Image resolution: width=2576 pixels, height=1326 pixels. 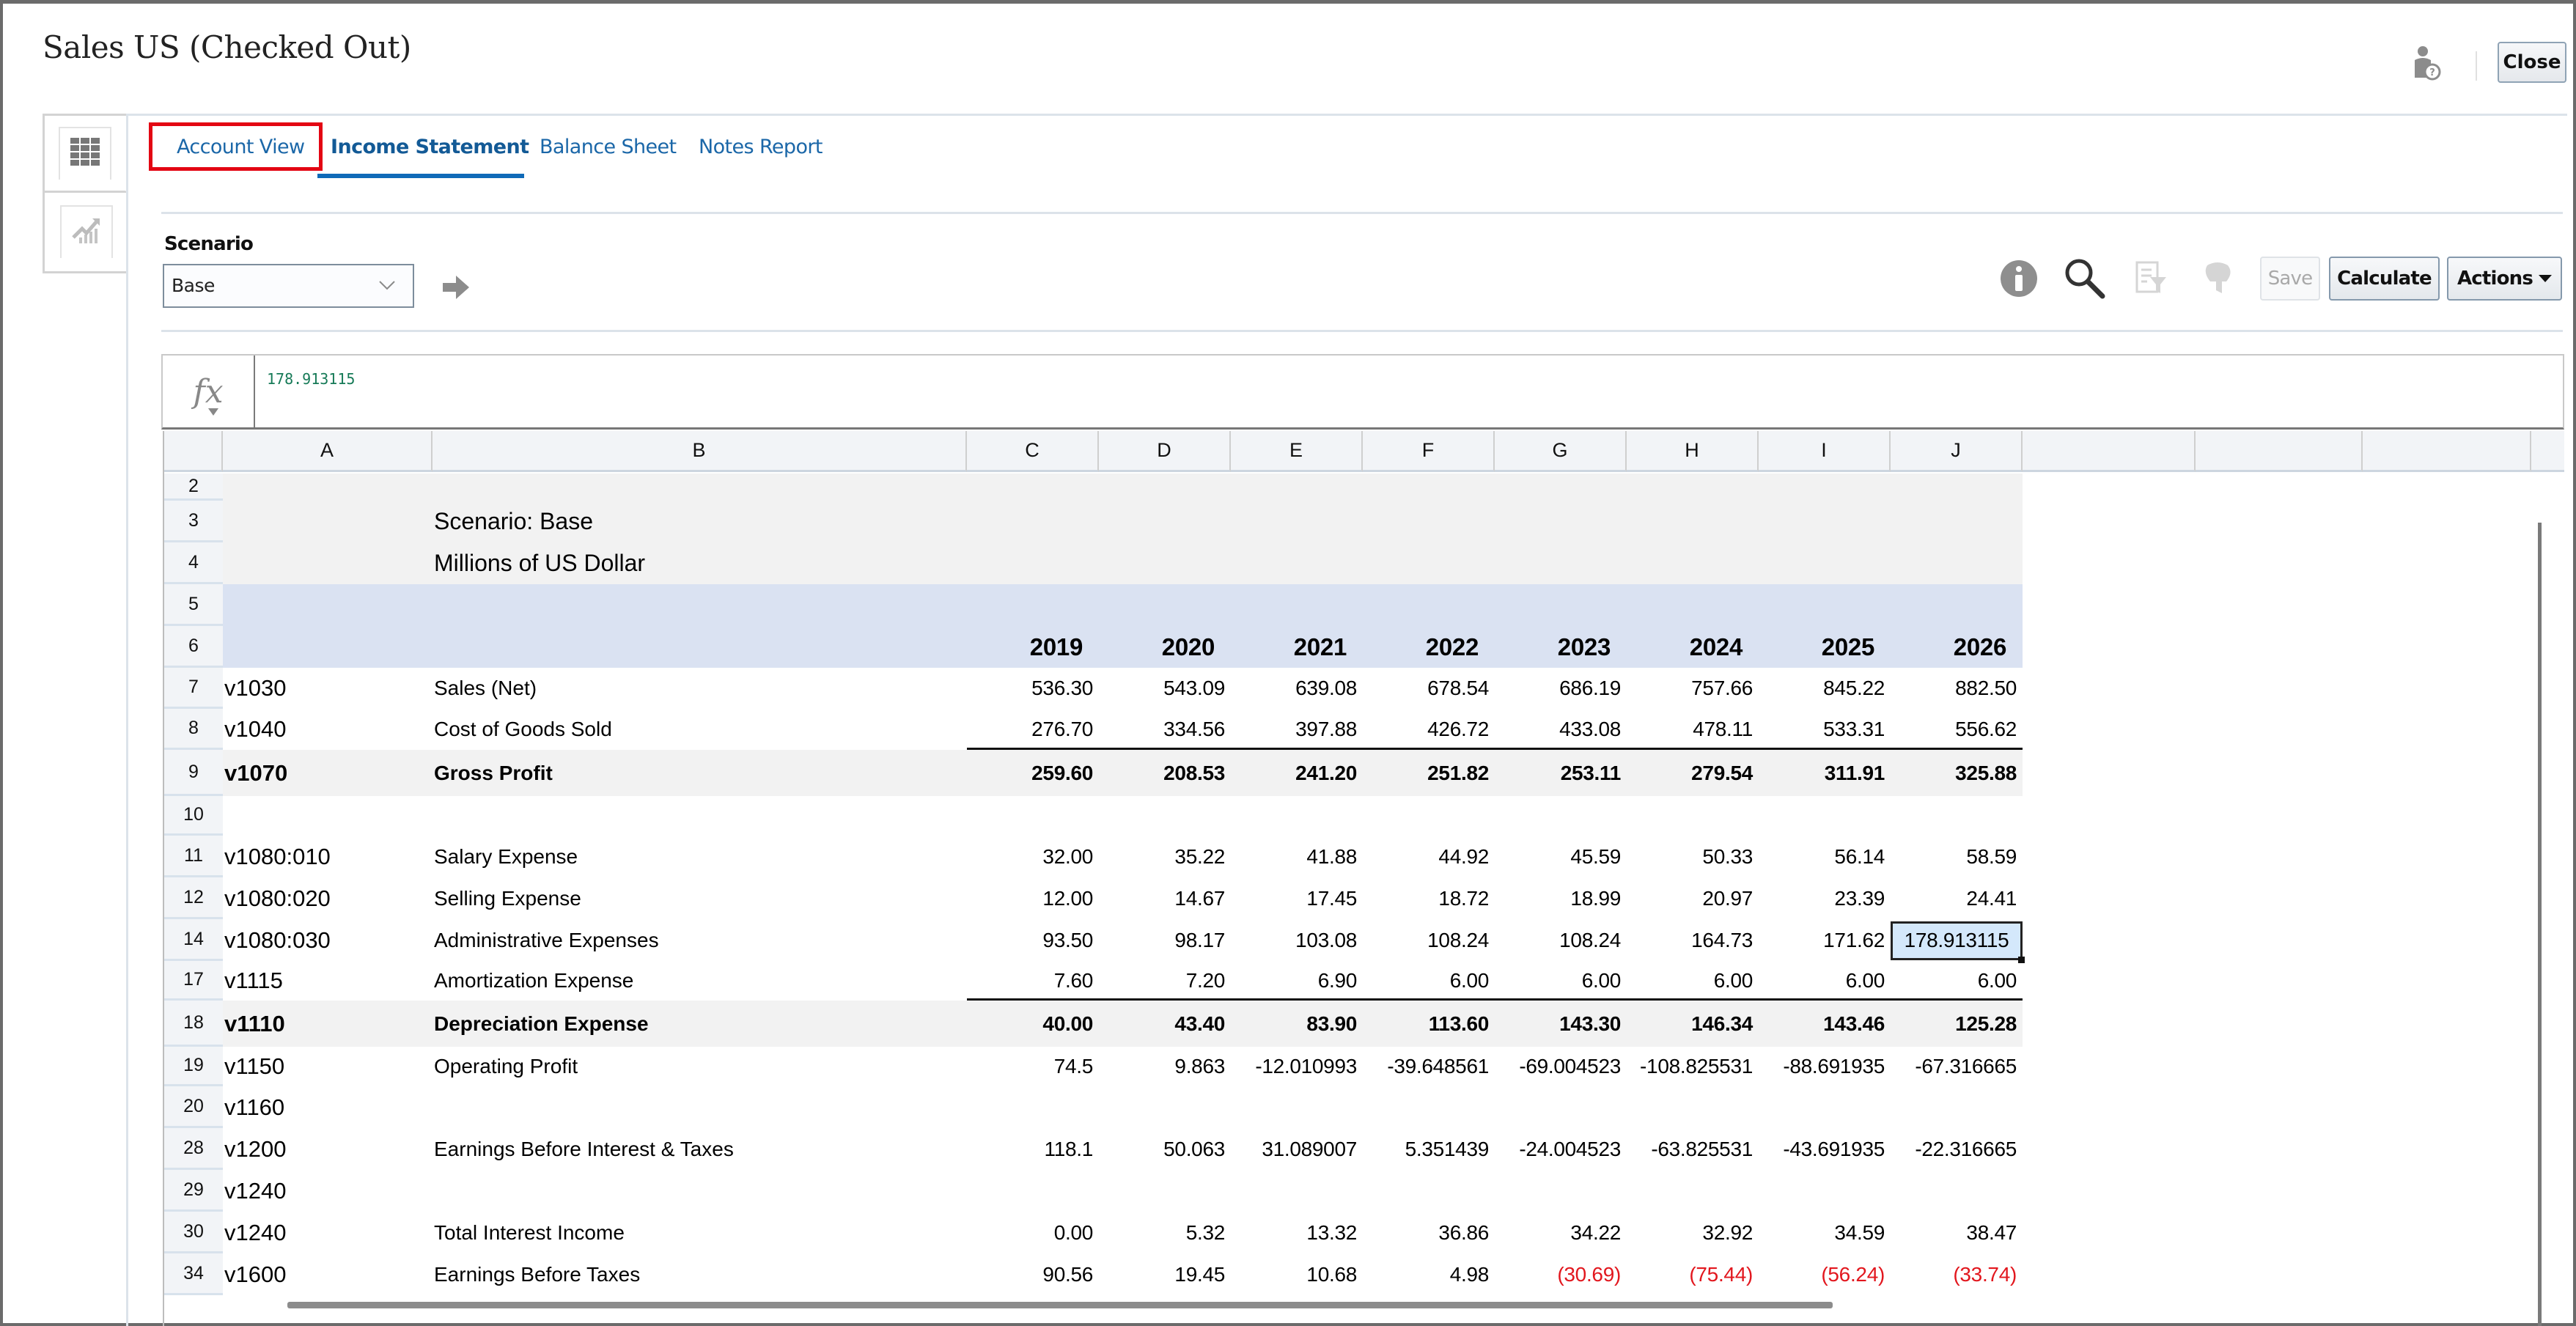 I want to click on value-cell: 45.59, so click(x=1561, y=856).